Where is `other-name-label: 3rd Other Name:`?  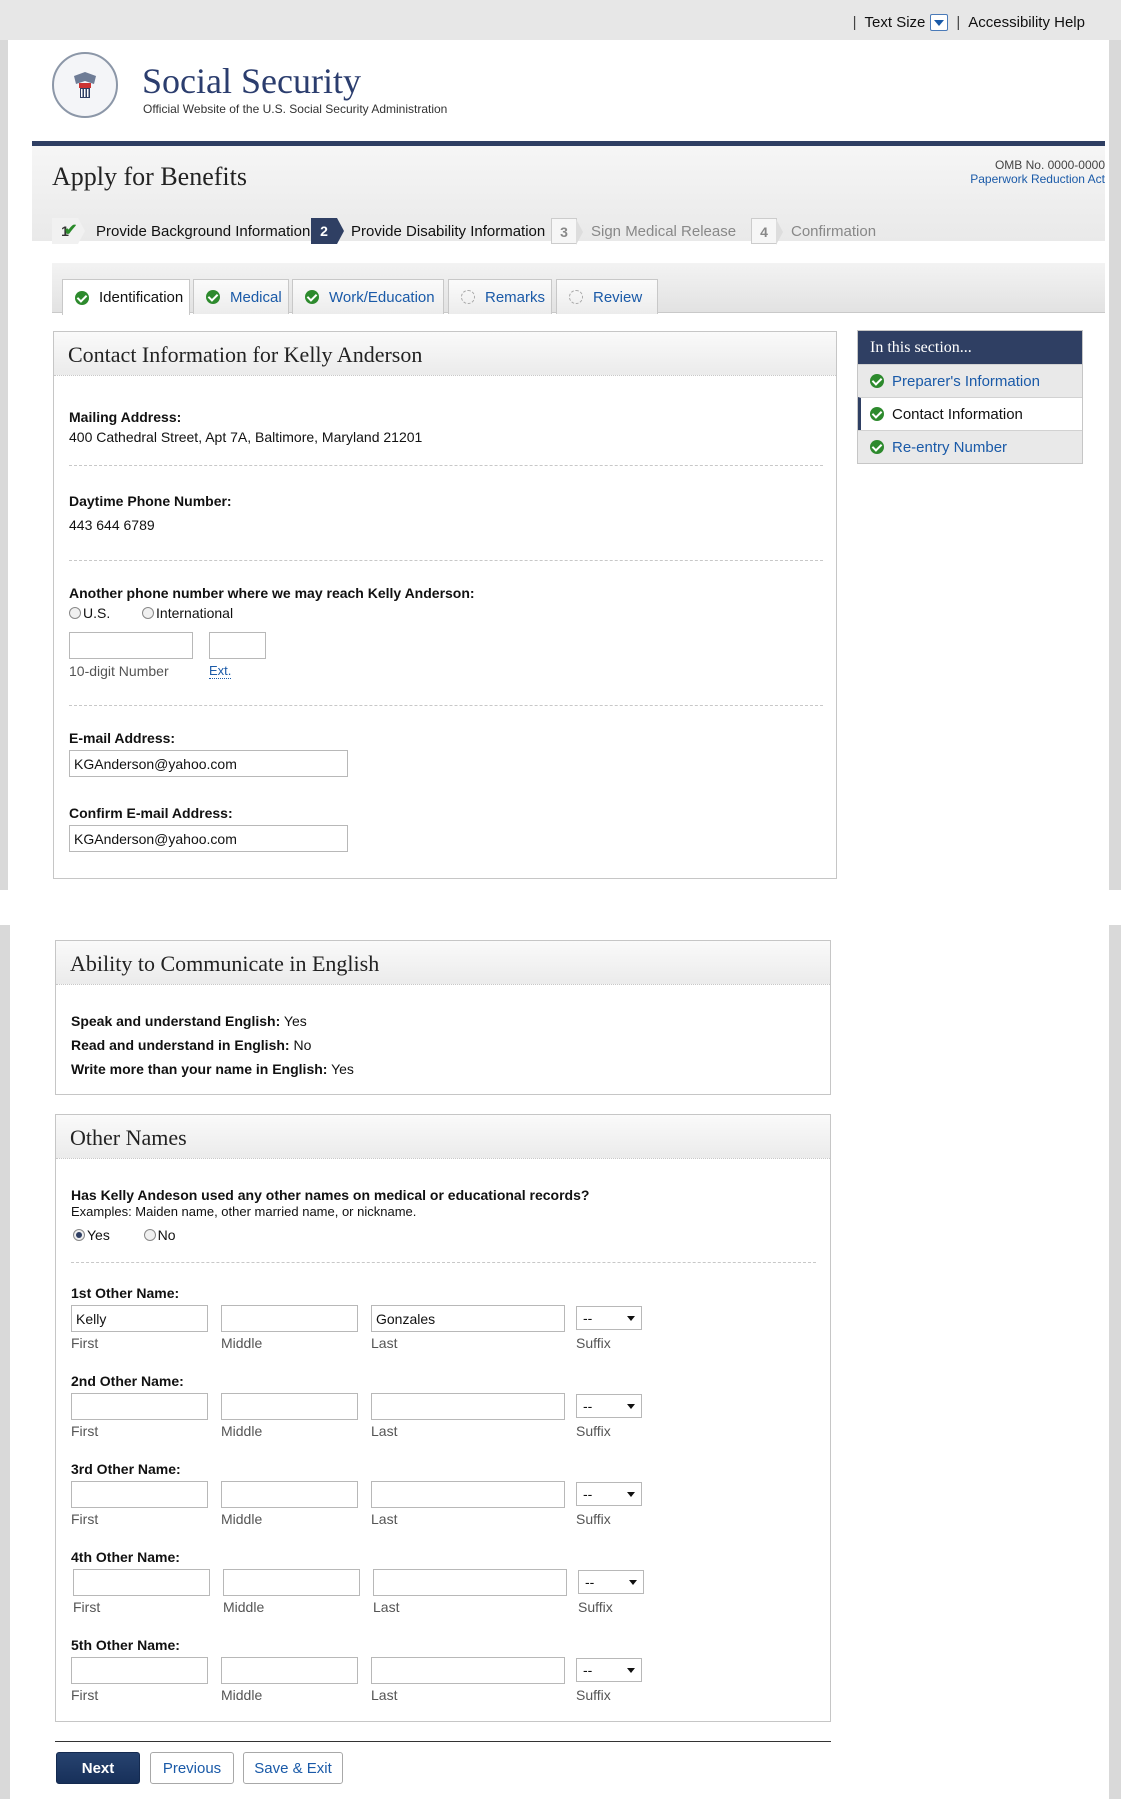
other-name-label: 3rd Other Name: is located at coordinates (126, 1469).